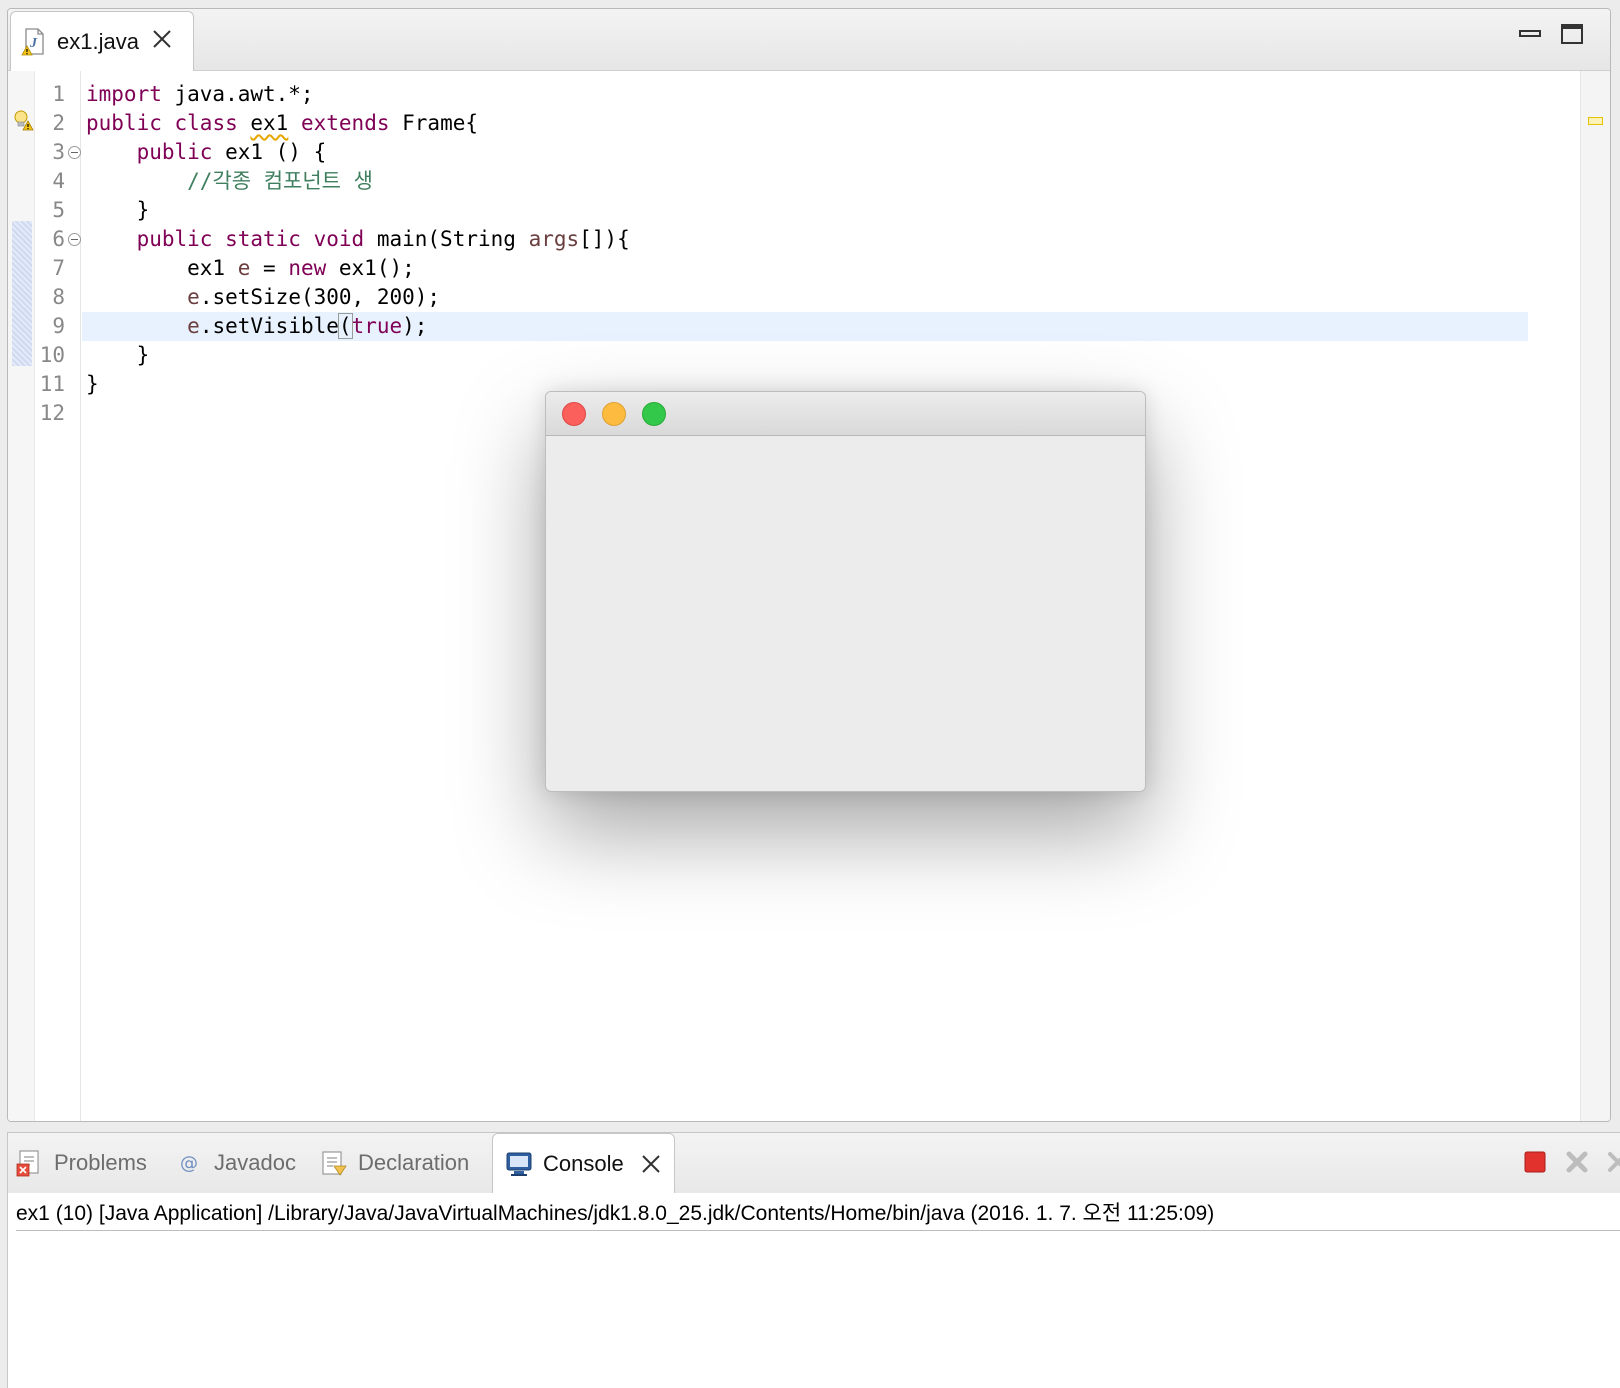 The height and width of the screenshot is (1388, 1620). Describe the element at coordinates (554, 239) in the screenshot. I see `variable-token: args` at that location.